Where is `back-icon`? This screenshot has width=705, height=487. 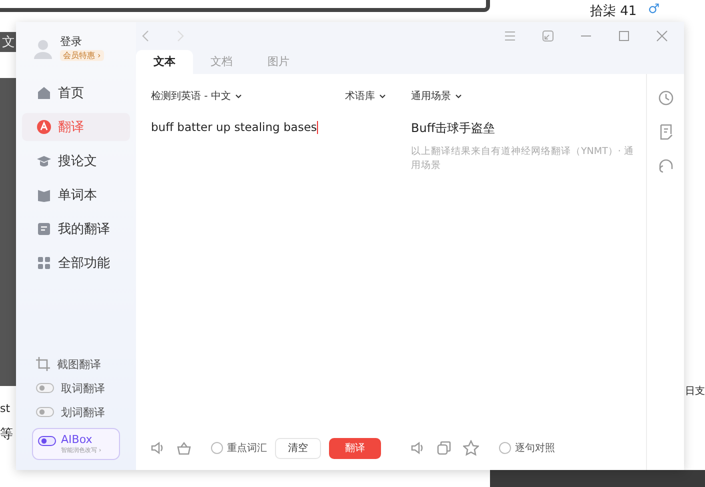
back-icon is located at coordinates (146, 36).